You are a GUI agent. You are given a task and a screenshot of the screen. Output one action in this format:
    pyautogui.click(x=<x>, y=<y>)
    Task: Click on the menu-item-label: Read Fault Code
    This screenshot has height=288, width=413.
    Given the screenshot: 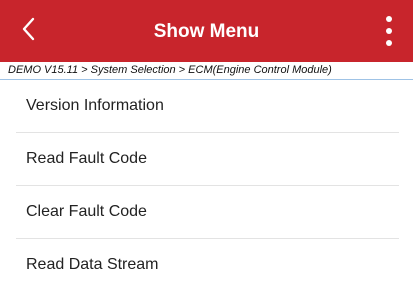 What is the action you would take?
    pyautogui.click(x=86, y=158)
    